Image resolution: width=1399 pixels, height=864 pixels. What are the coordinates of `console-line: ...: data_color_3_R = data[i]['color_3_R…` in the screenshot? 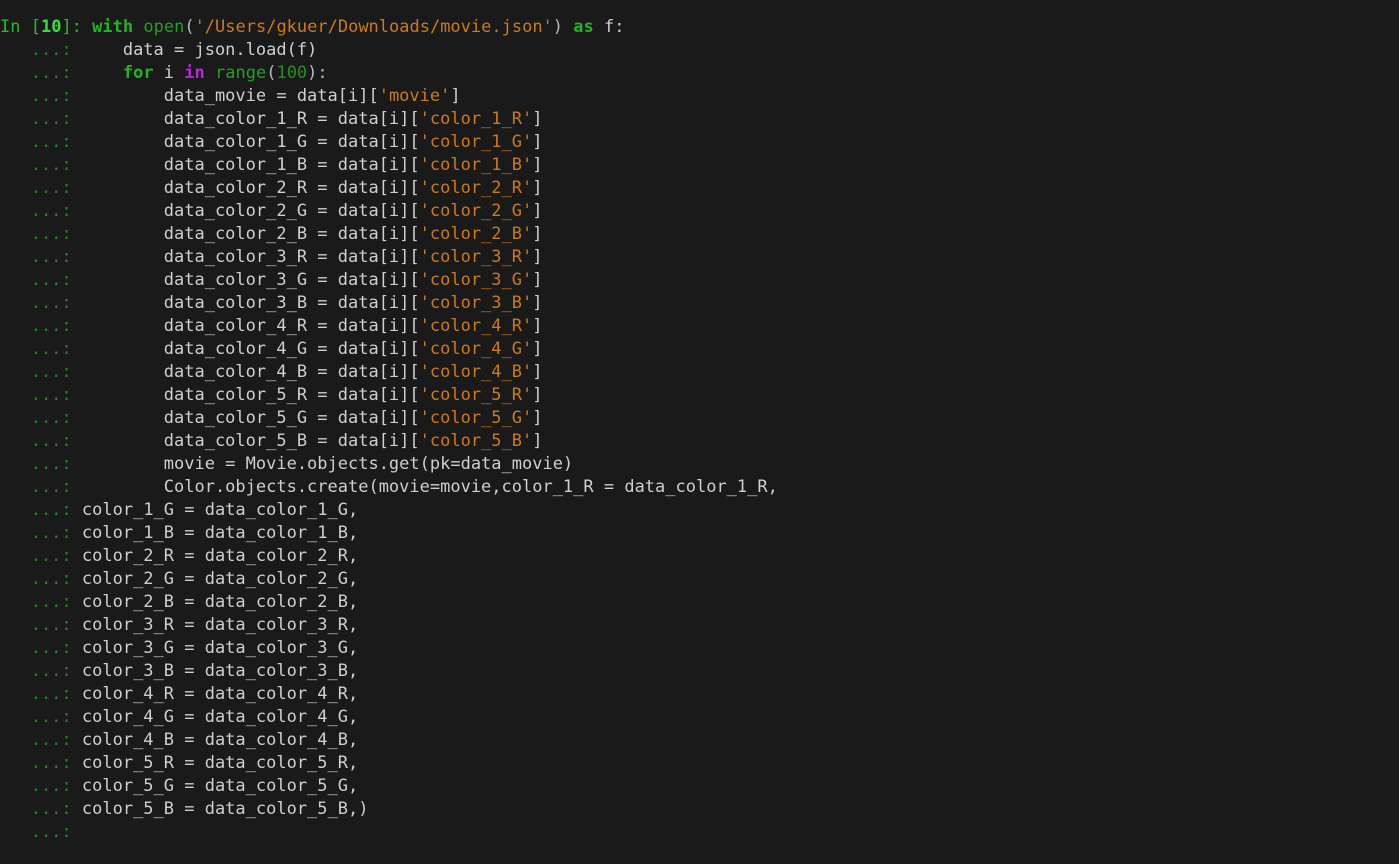 It's located at (699, 257).